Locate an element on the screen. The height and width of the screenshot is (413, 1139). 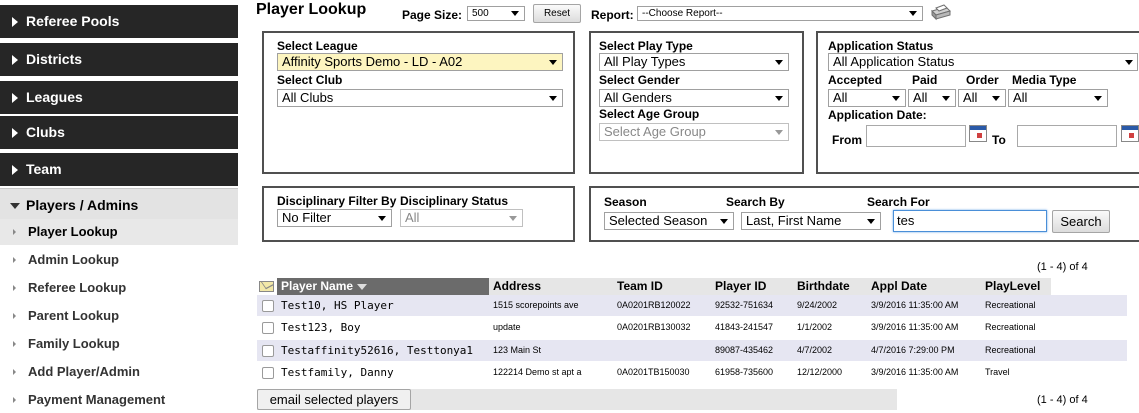
club-select: All Clubs is located at coordinates (420, 98).